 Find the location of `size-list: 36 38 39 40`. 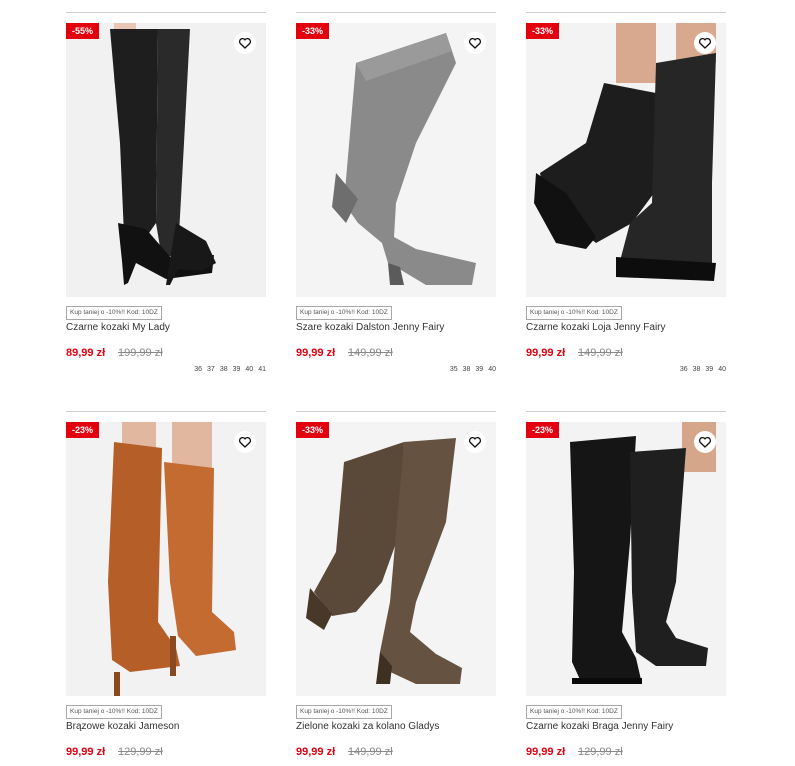

size-list: 36 38 39 40 is located at coordinates (703, 369).